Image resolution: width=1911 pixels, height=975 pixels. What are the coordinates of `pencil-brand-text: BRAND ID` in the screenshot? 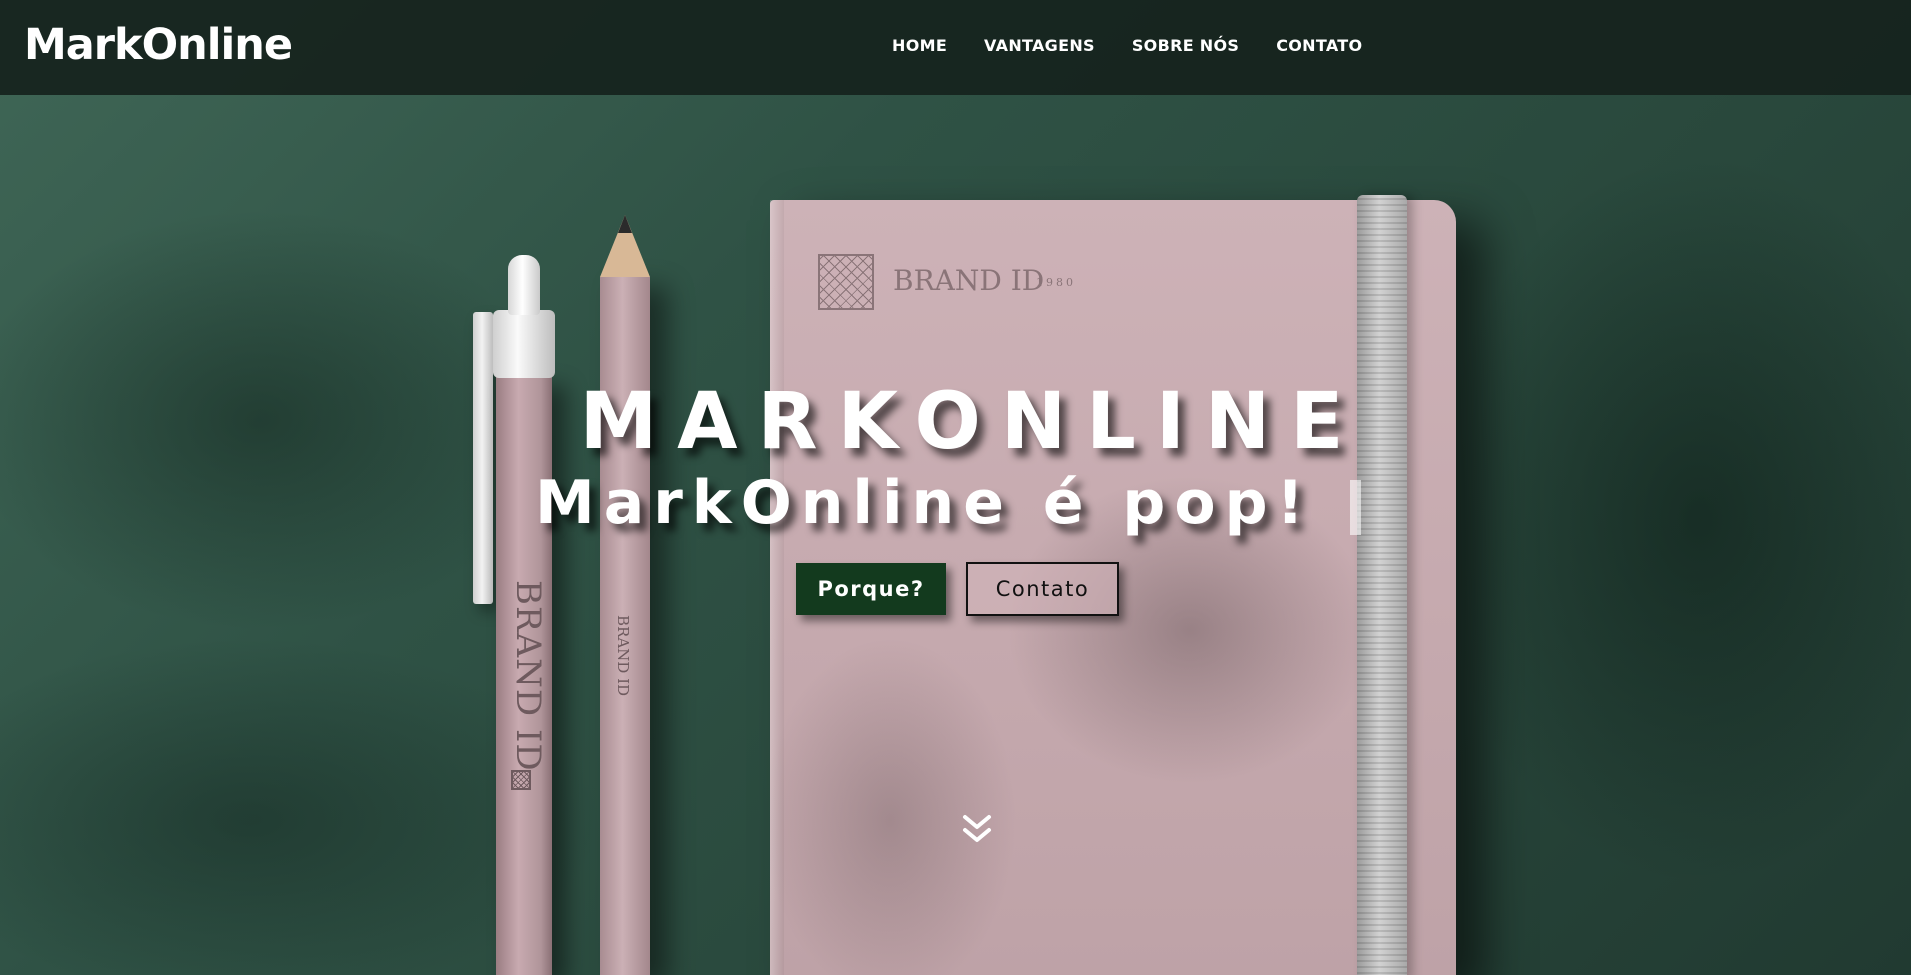 It's located at (623, 656).